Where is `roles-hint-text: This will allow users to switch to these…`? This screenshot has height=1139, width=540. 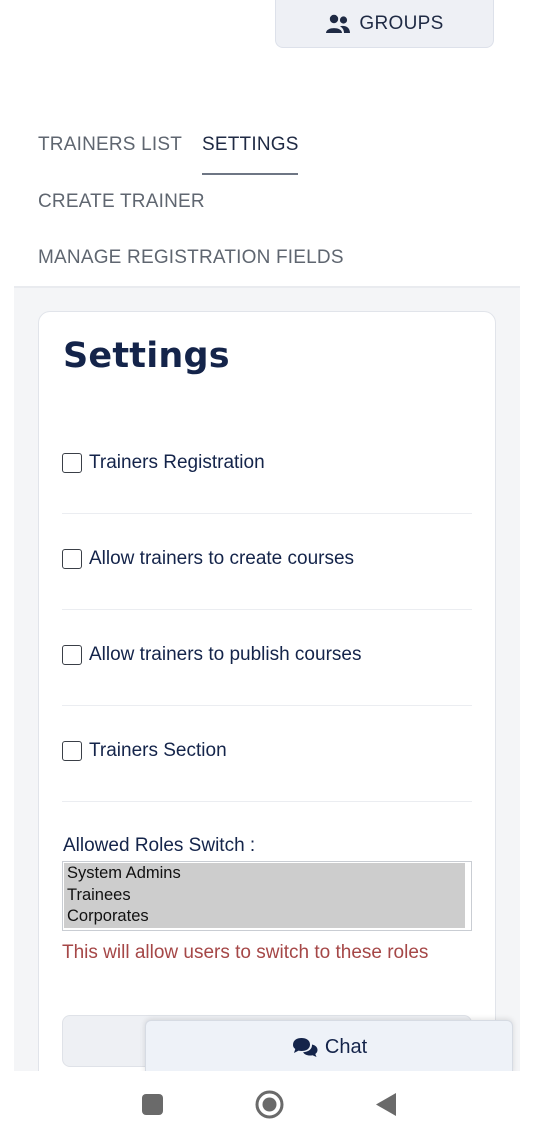
roles-hint-text: This will allow users to switch to these… is located at coordinates (245, 952).